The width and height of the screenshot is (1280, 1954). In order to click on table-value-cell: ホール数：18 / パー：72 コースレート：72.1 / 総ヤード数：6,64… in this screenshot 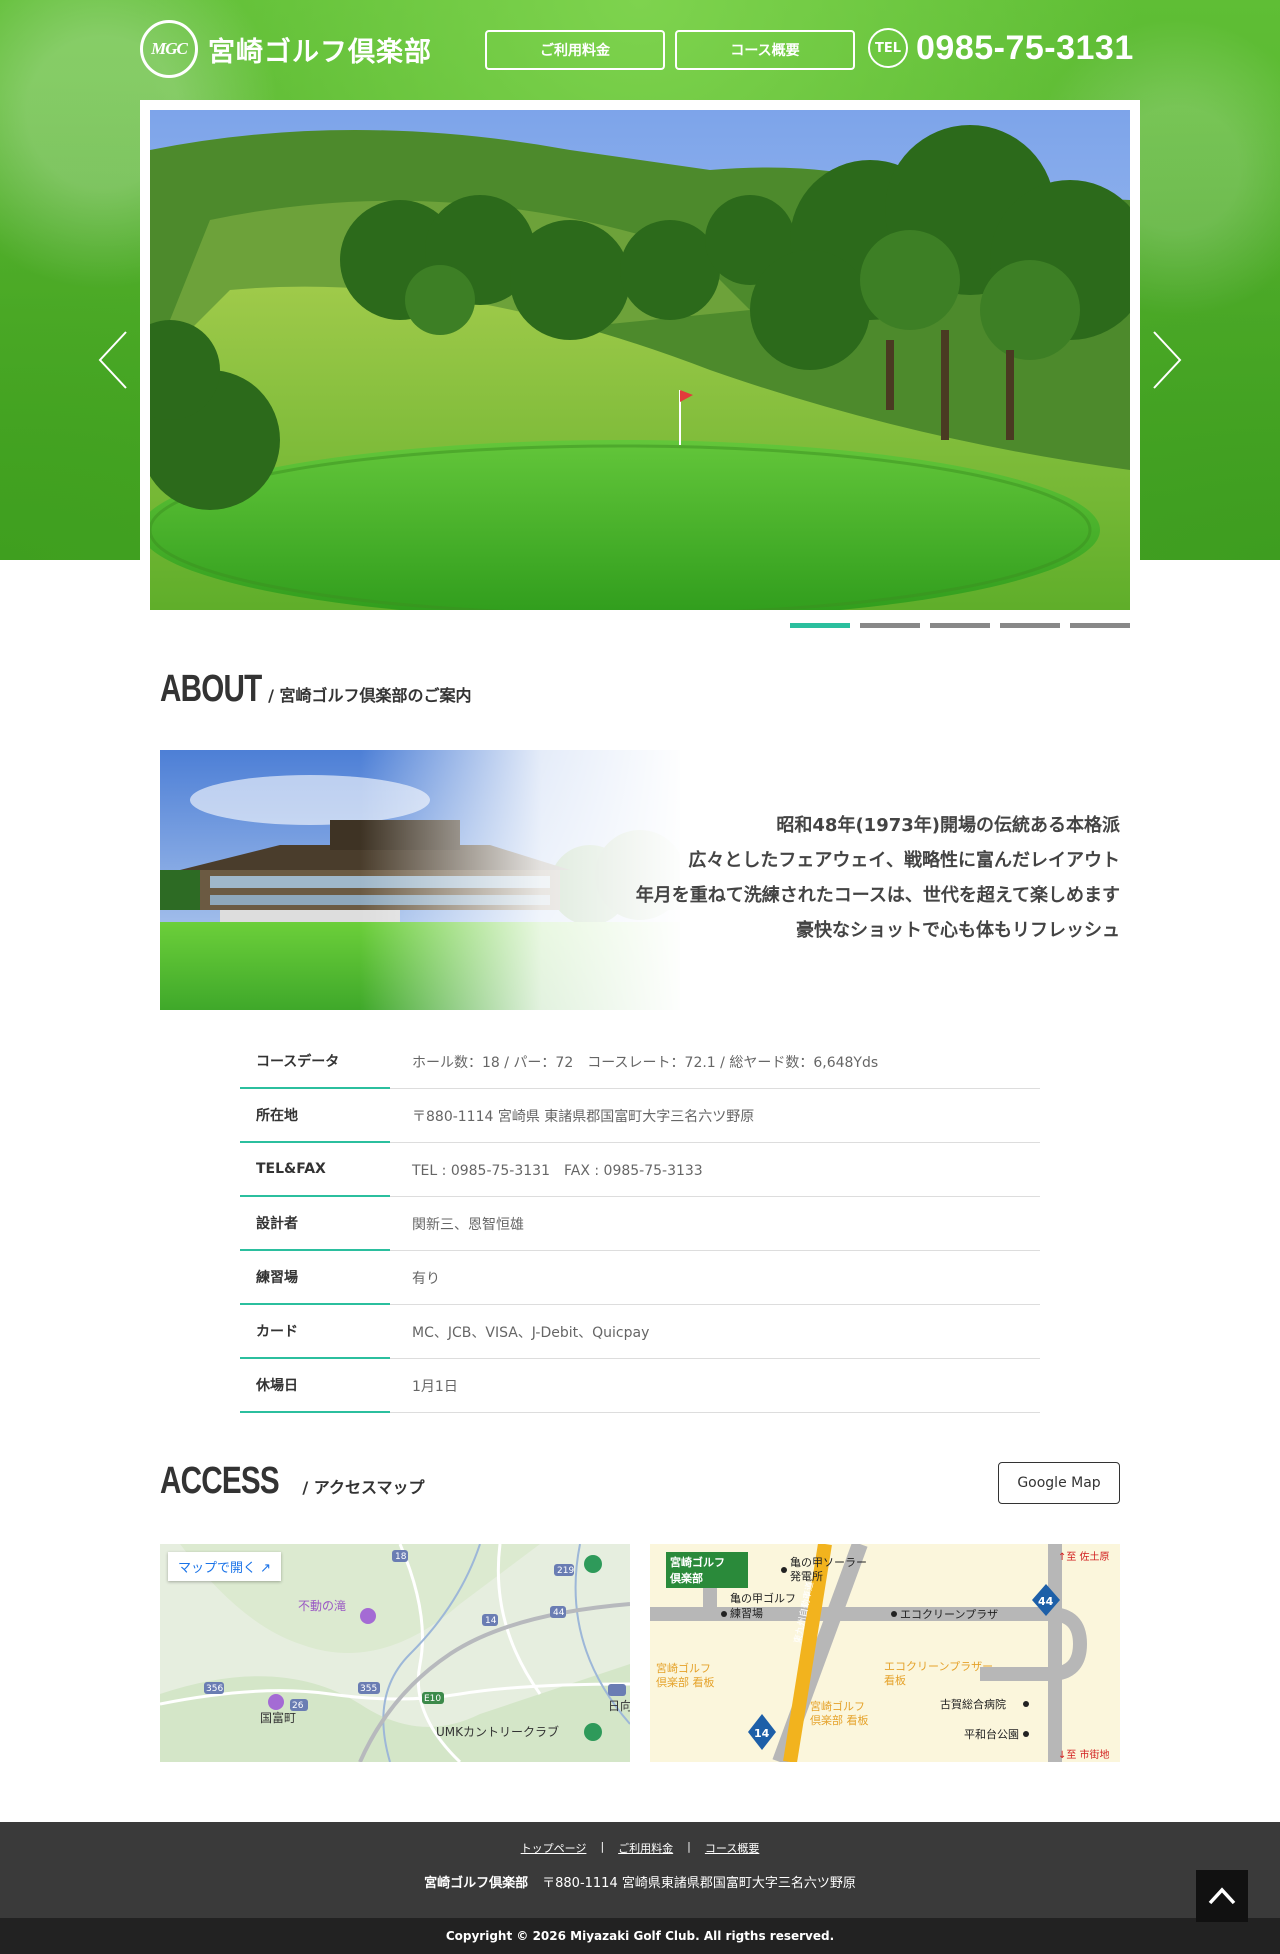, I will do `click(715, 1062)`.